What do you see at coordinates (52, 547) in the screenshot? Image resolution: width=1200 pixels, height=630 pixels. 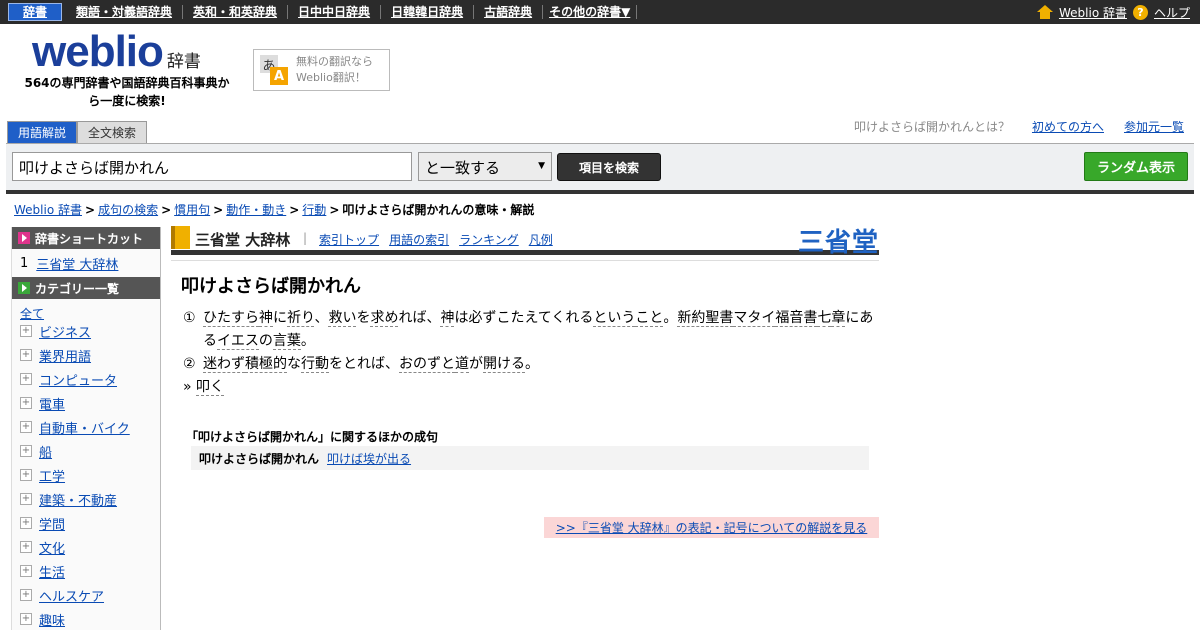 I see `category-link: 文化` at bounding box center [52, 547].